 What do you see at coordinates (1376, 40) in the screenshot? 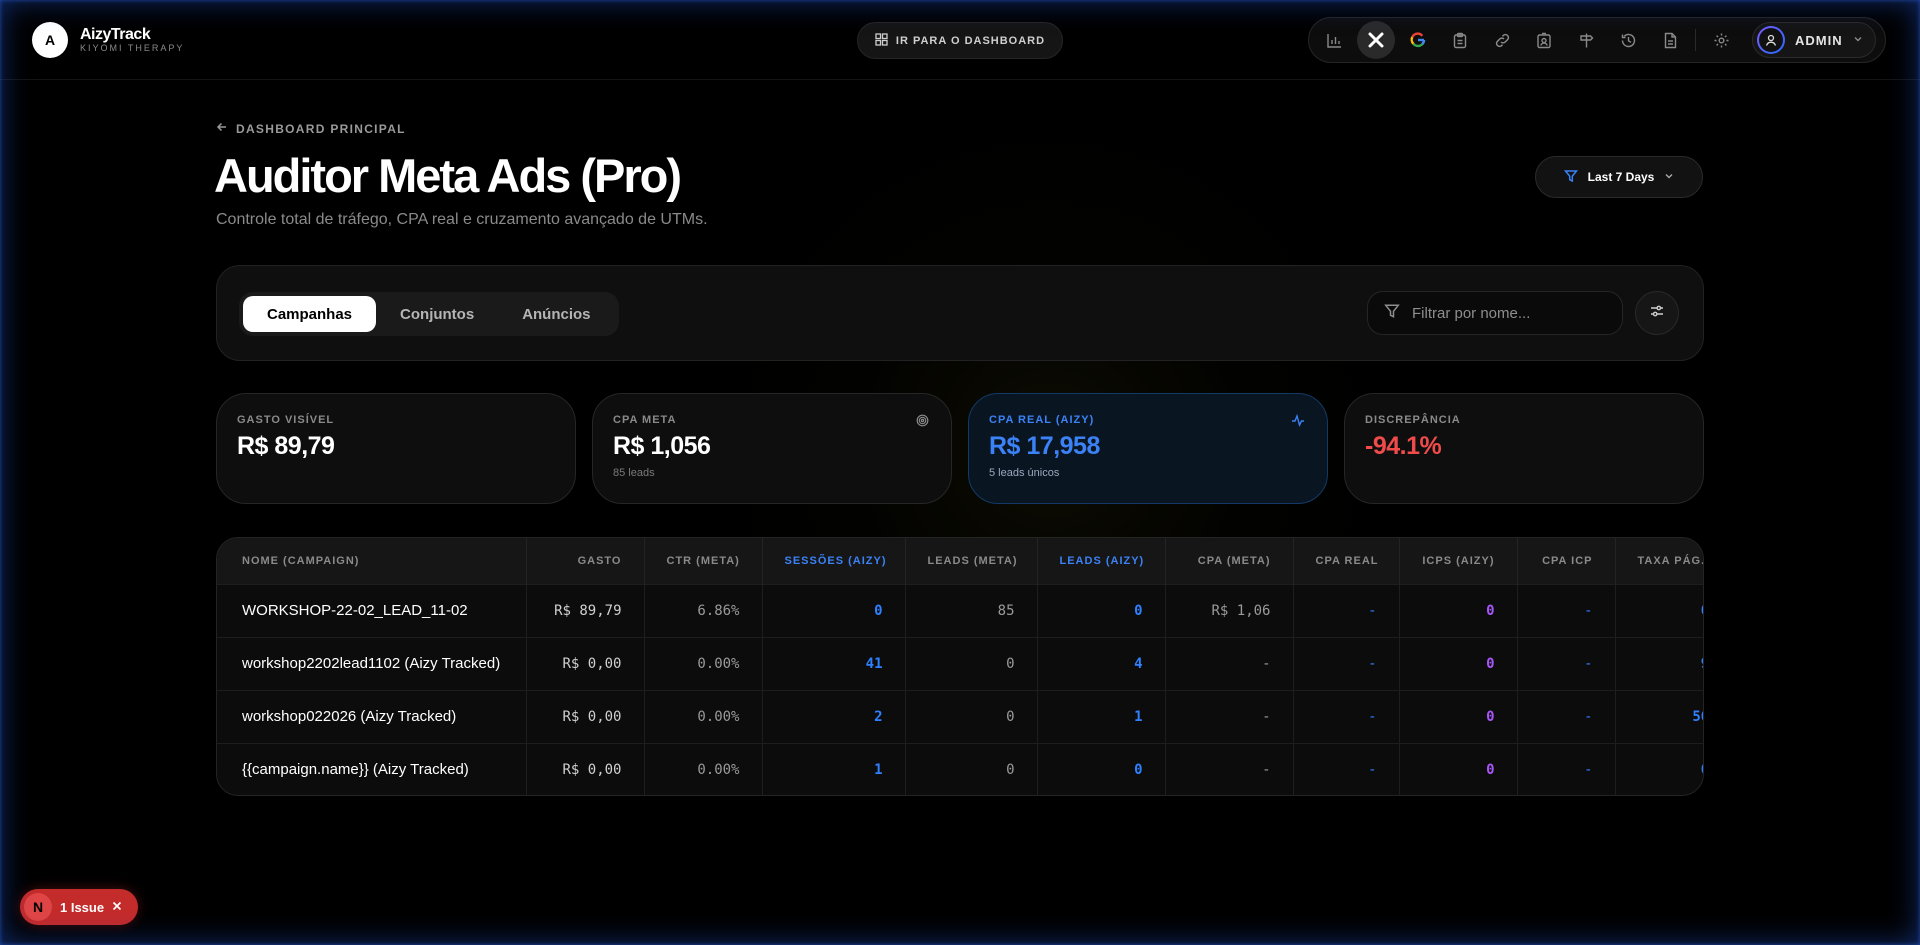
I see `x-logo-icon` at bounding box center [1376, 40].